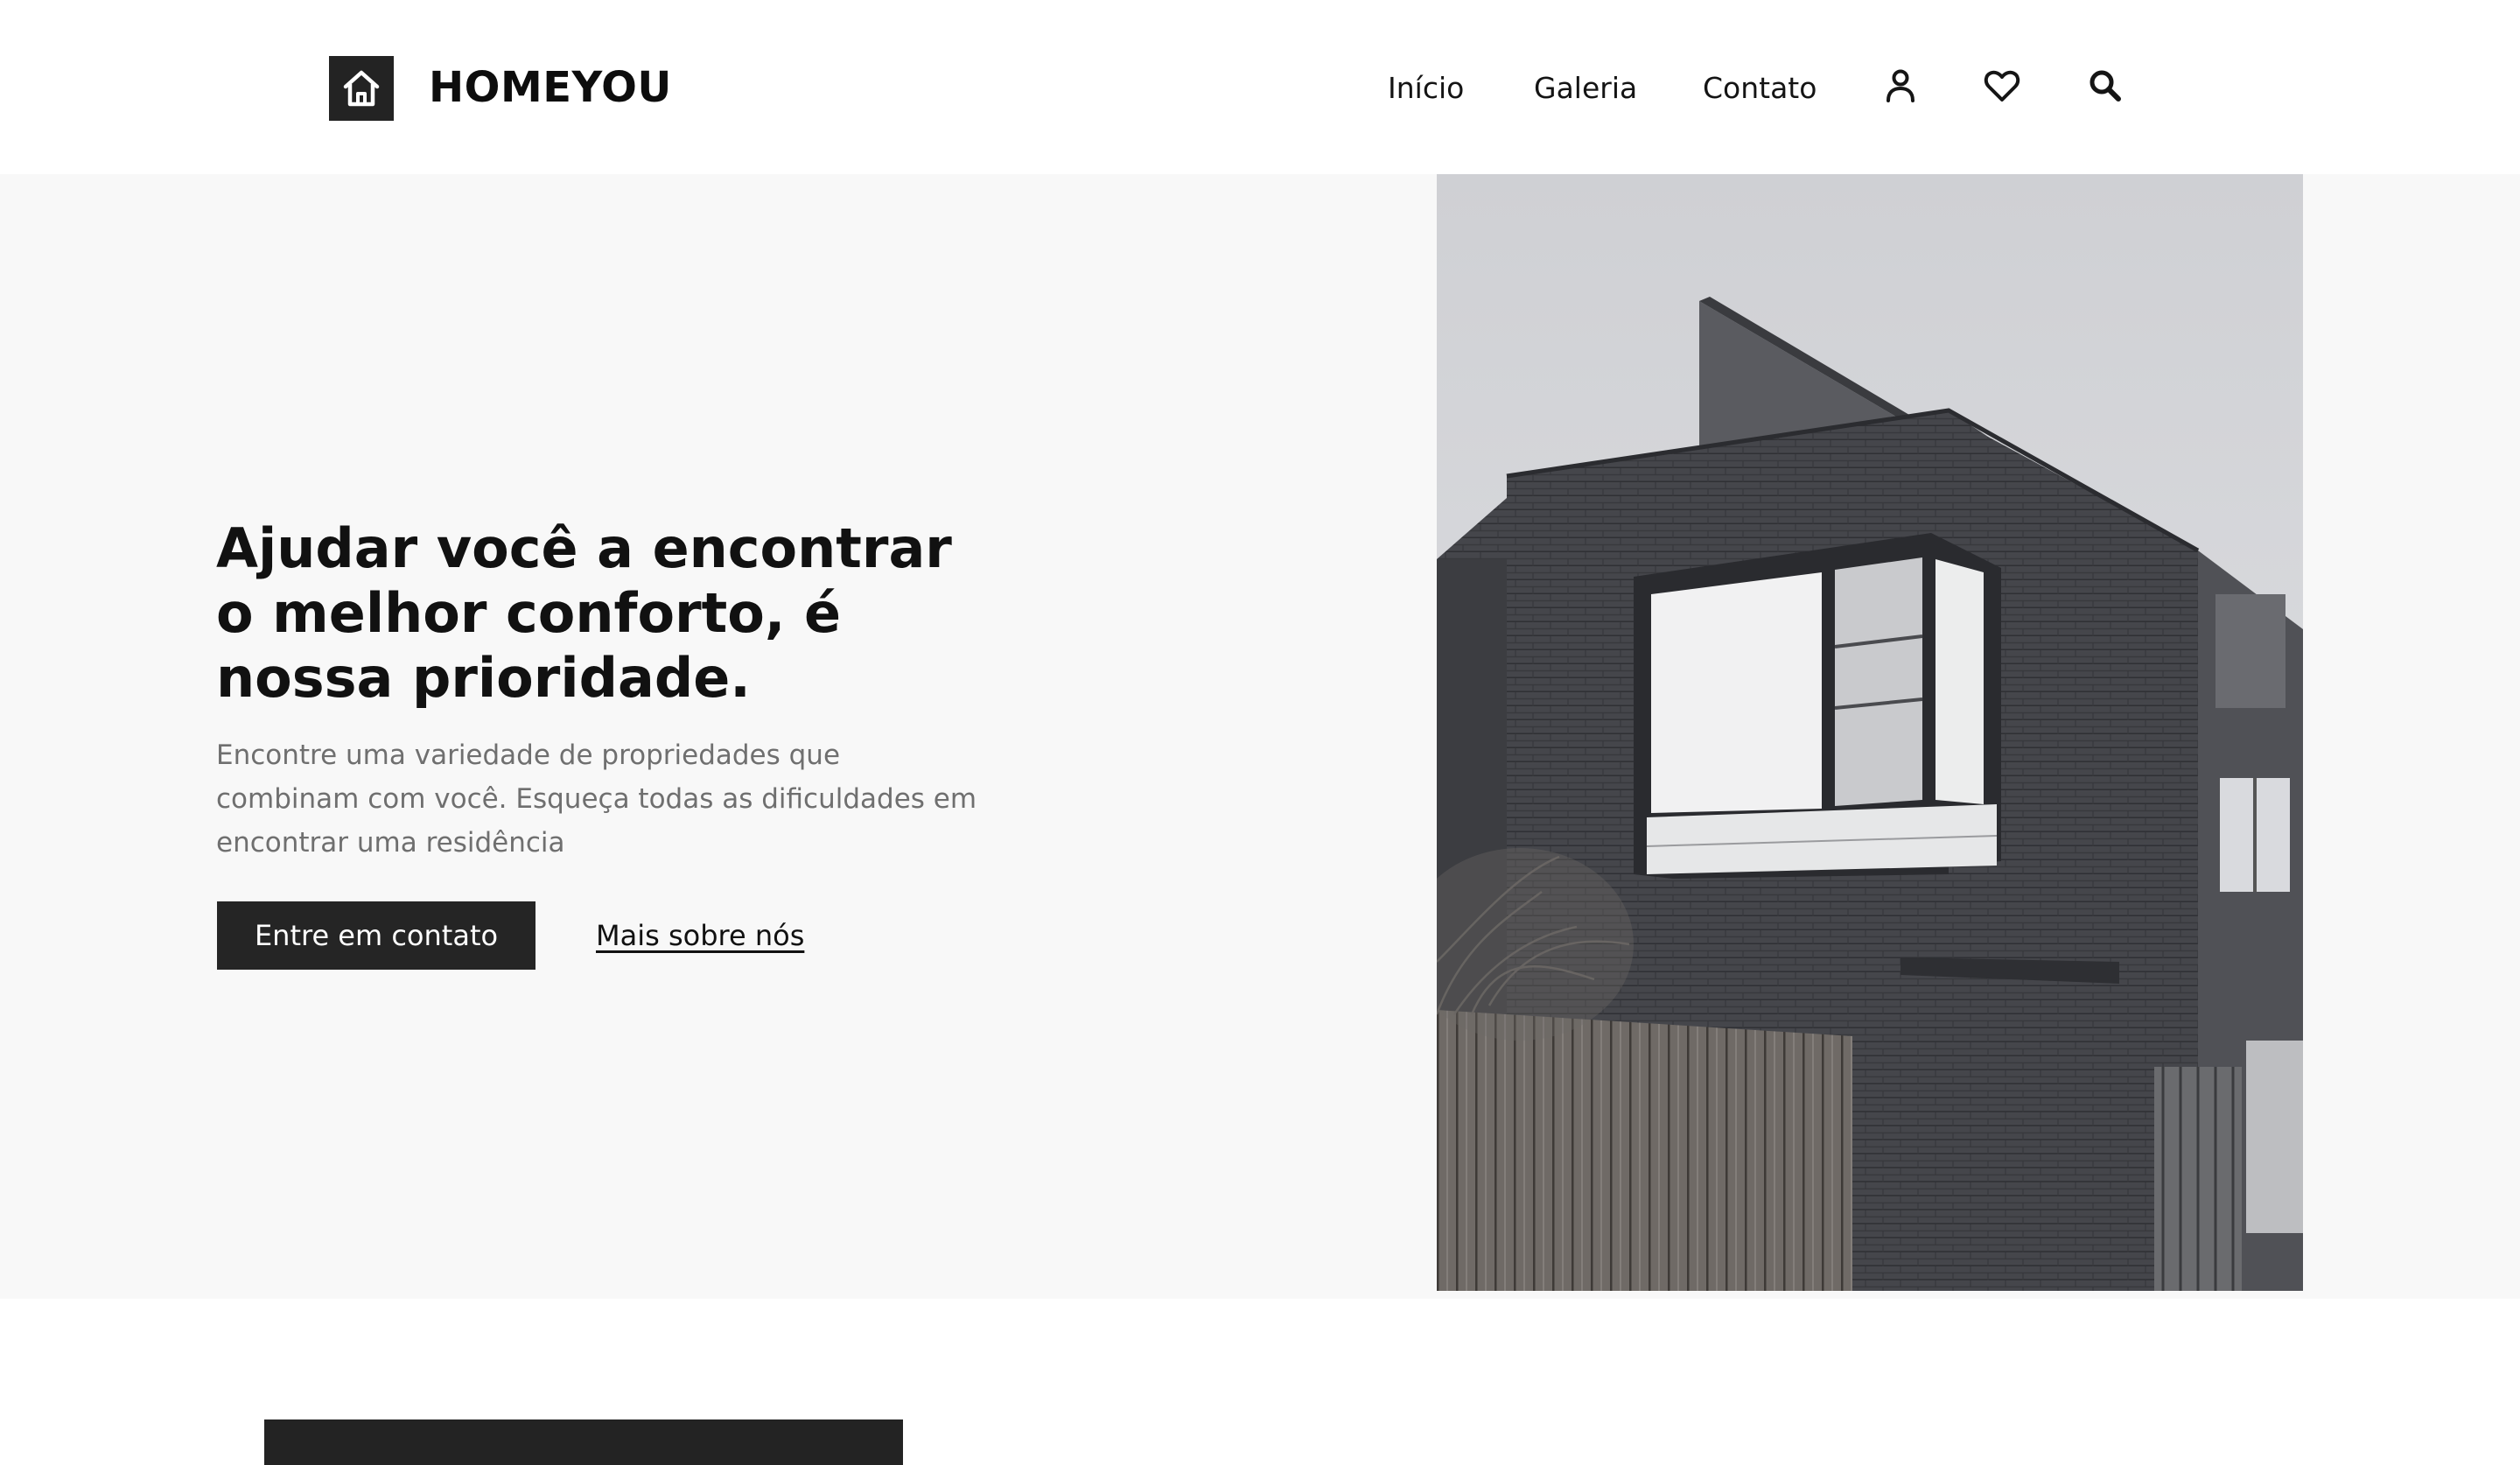 Image resolution: width=2520 pixels, height=1465 pixels. I want to click on heart-icon, so click(2002, 86).